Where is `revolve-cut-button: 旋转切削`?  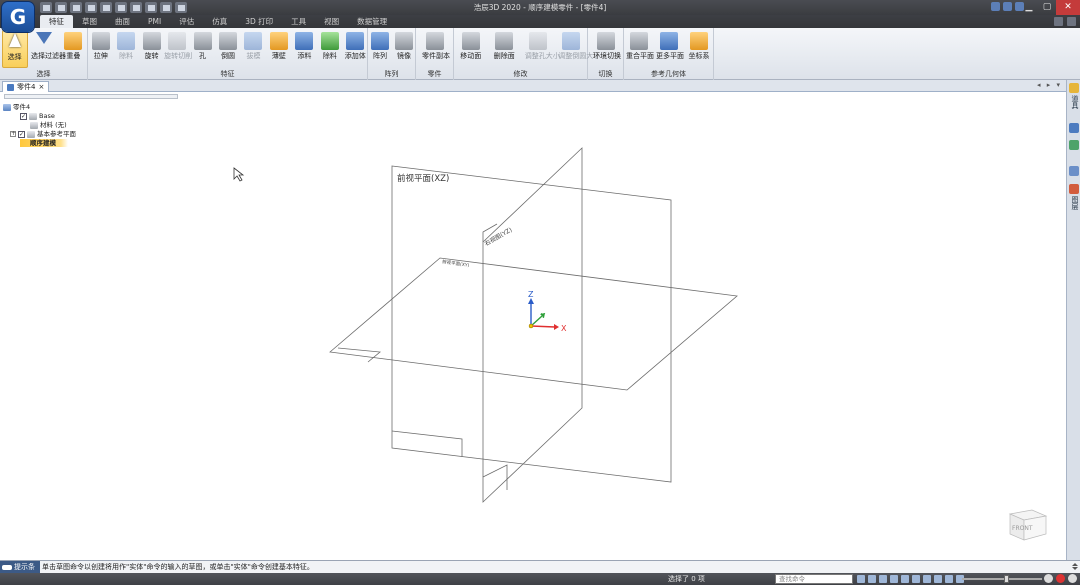
revolve-cut-button: 旋转切削 is located at coordinates (178, 49).